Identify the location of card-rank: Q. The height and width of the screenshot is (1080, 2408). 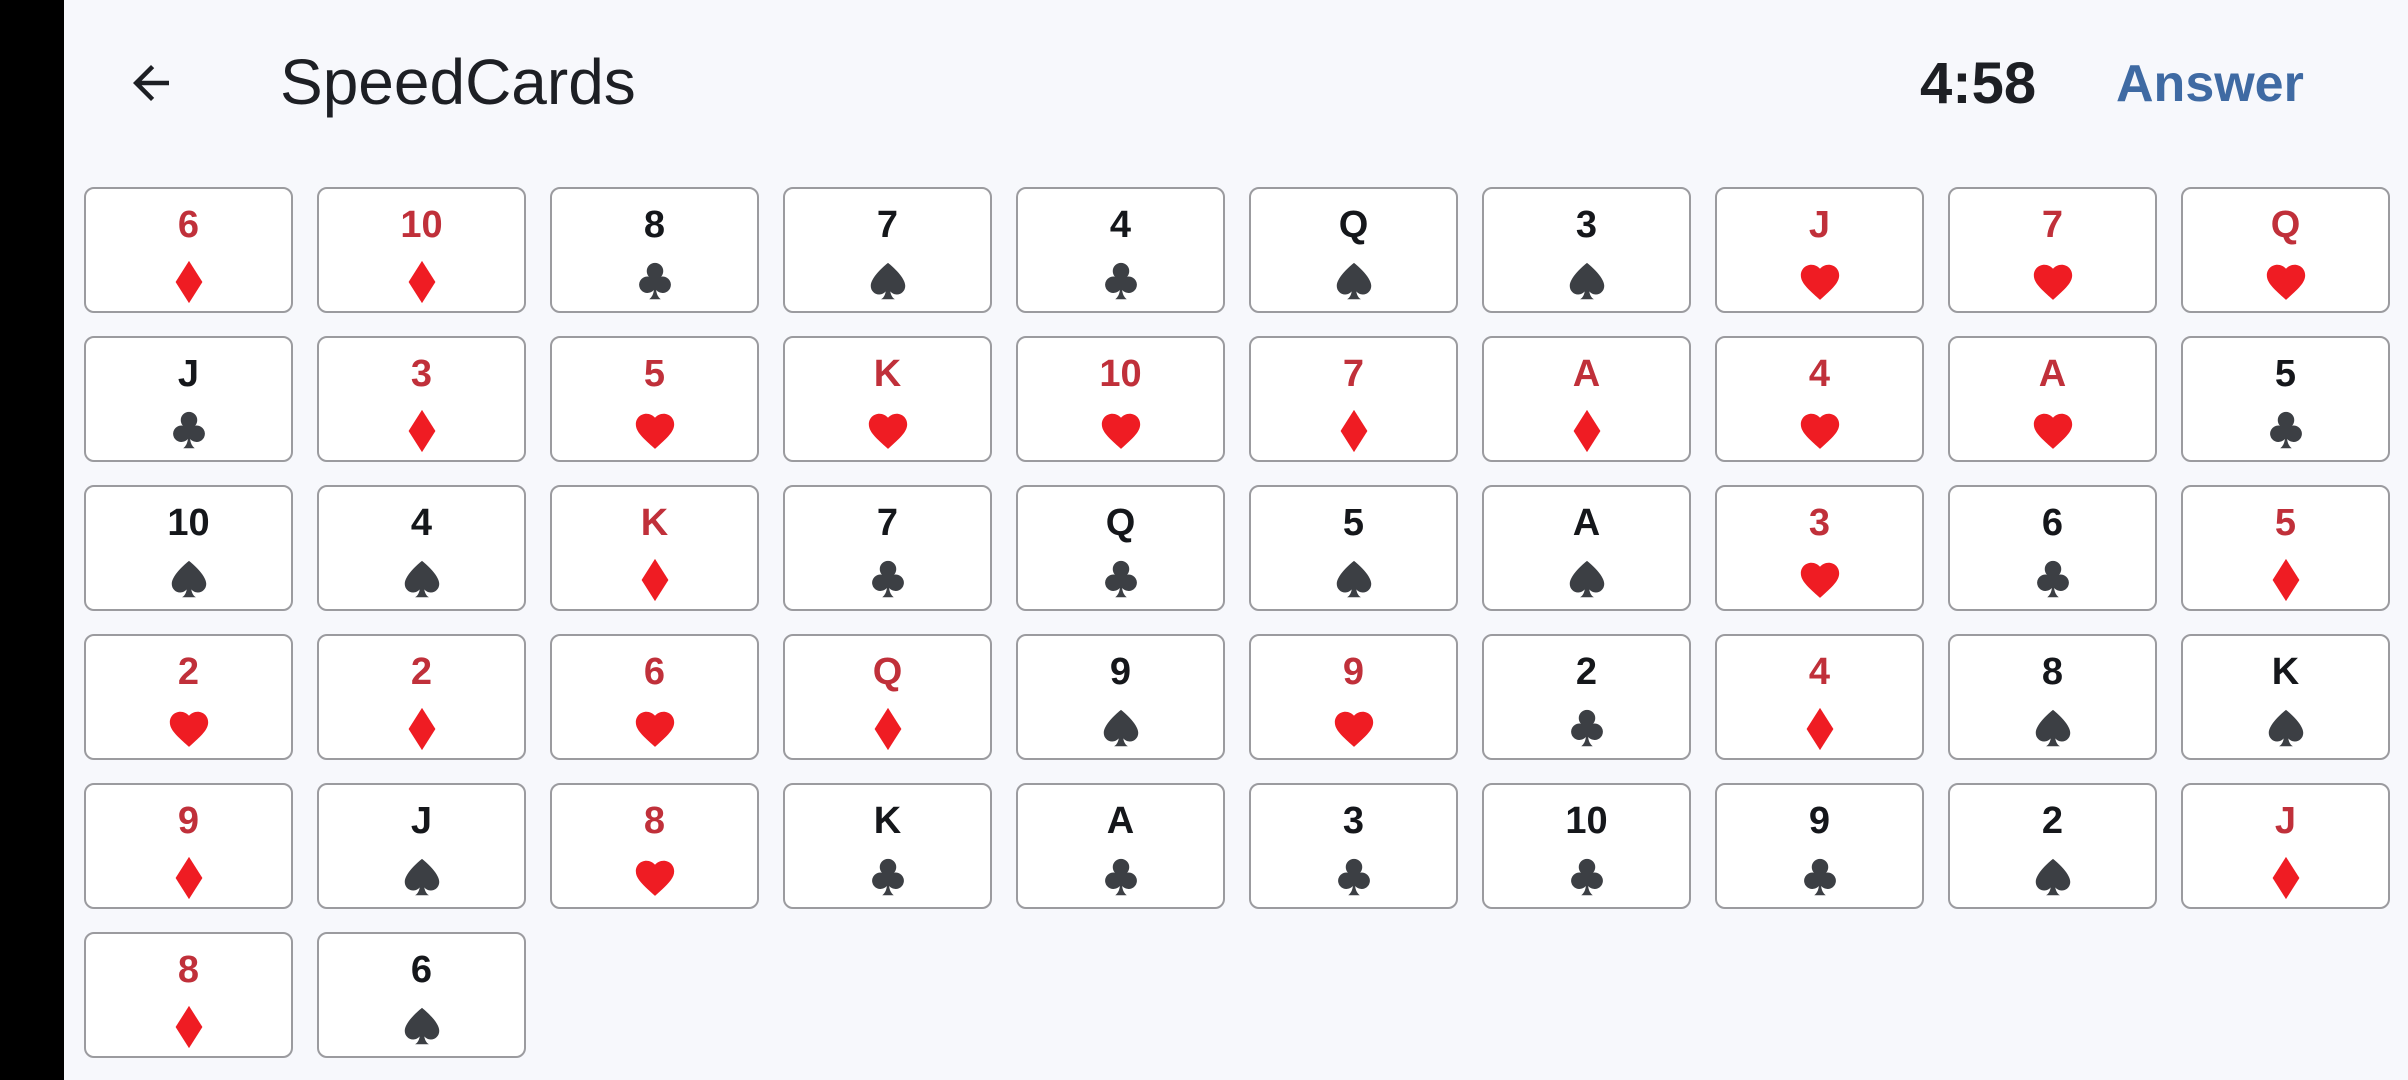
(887, 672).